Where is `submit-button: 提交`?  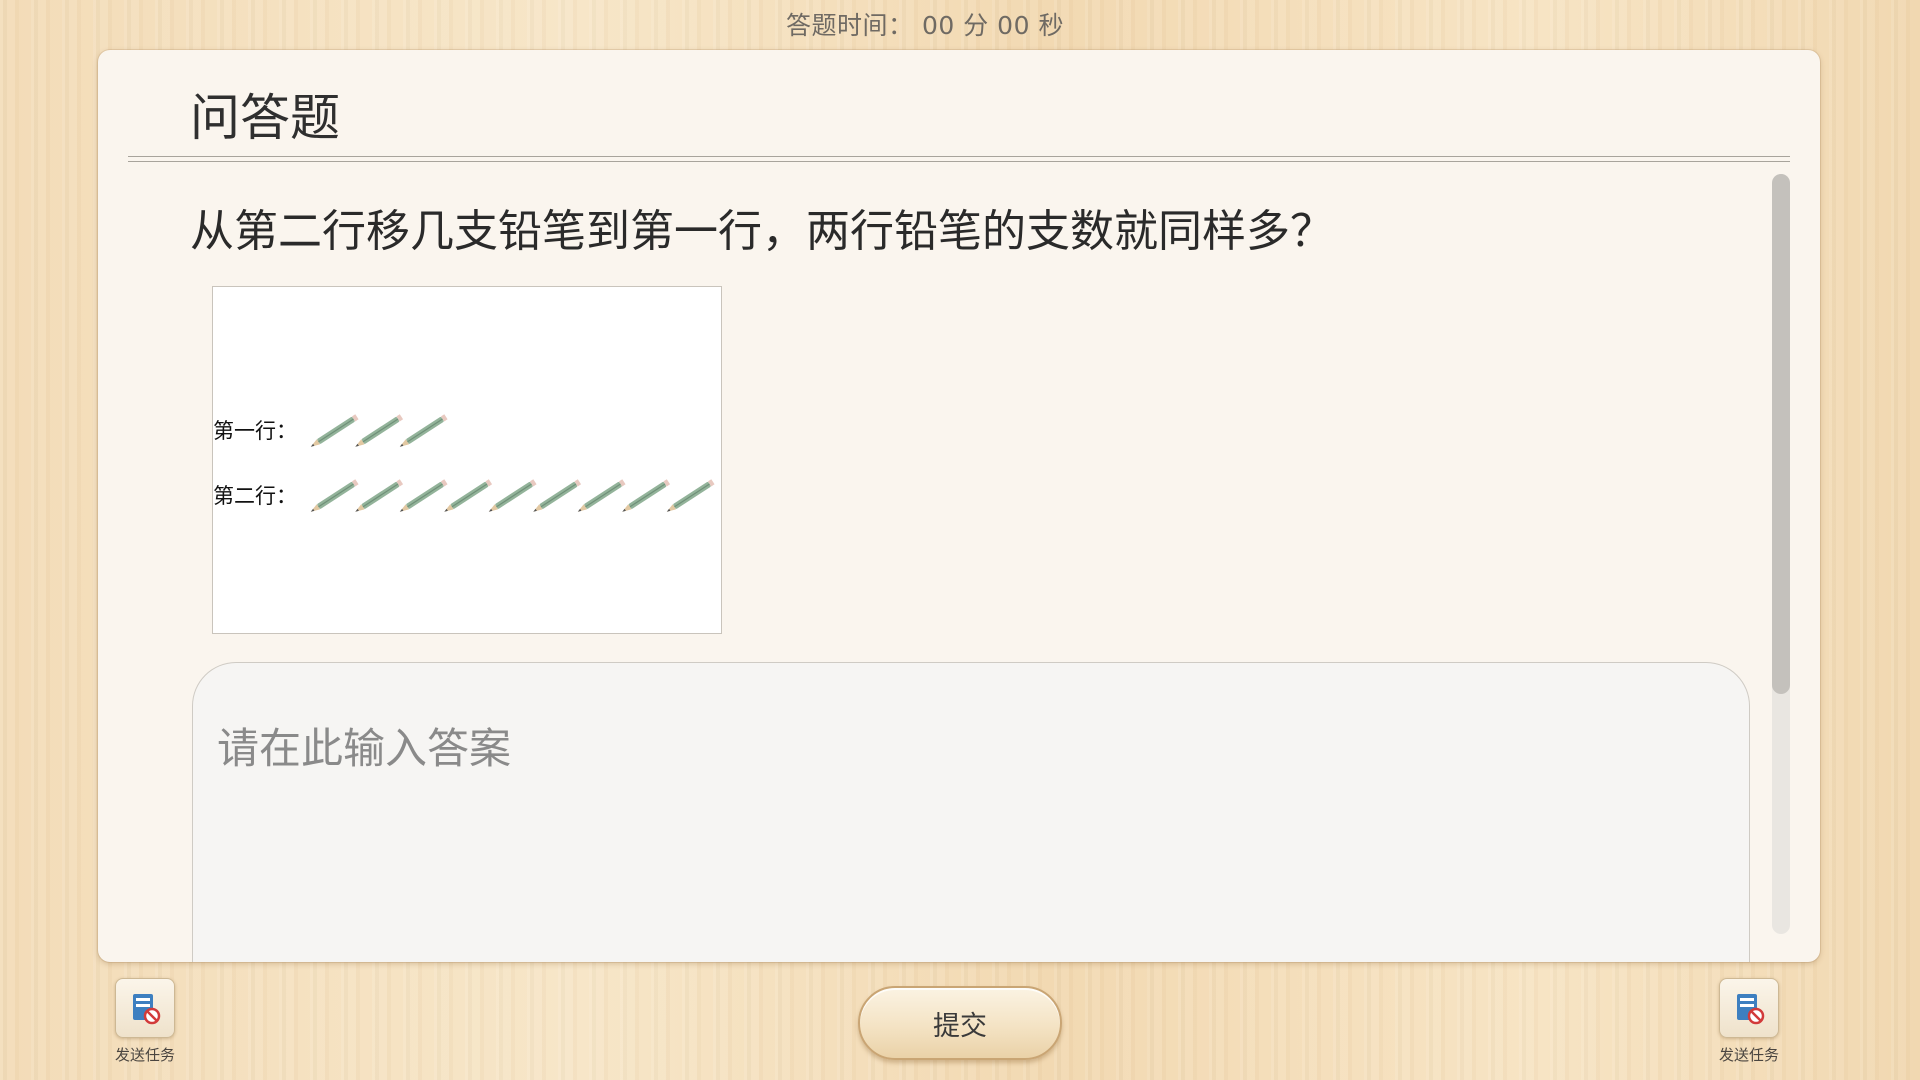
submit-button: 提交 is located at coordinates (960, 1023).